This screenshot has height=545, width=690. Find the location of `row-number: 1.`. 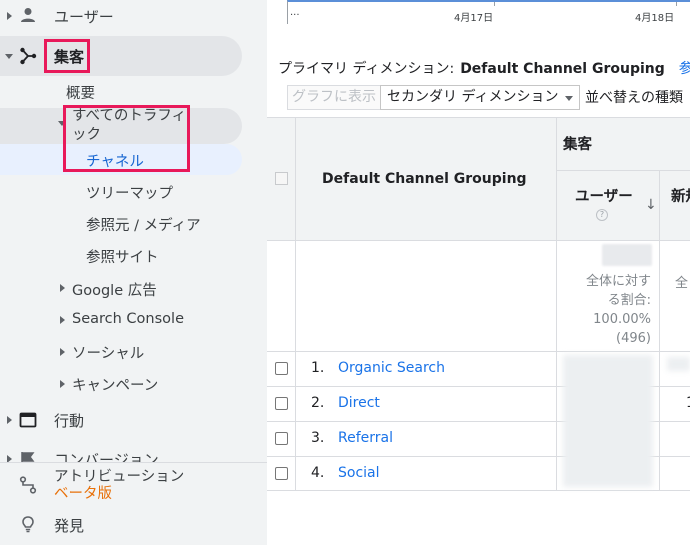

row-number: 1. is located at coordinates (318, 368).